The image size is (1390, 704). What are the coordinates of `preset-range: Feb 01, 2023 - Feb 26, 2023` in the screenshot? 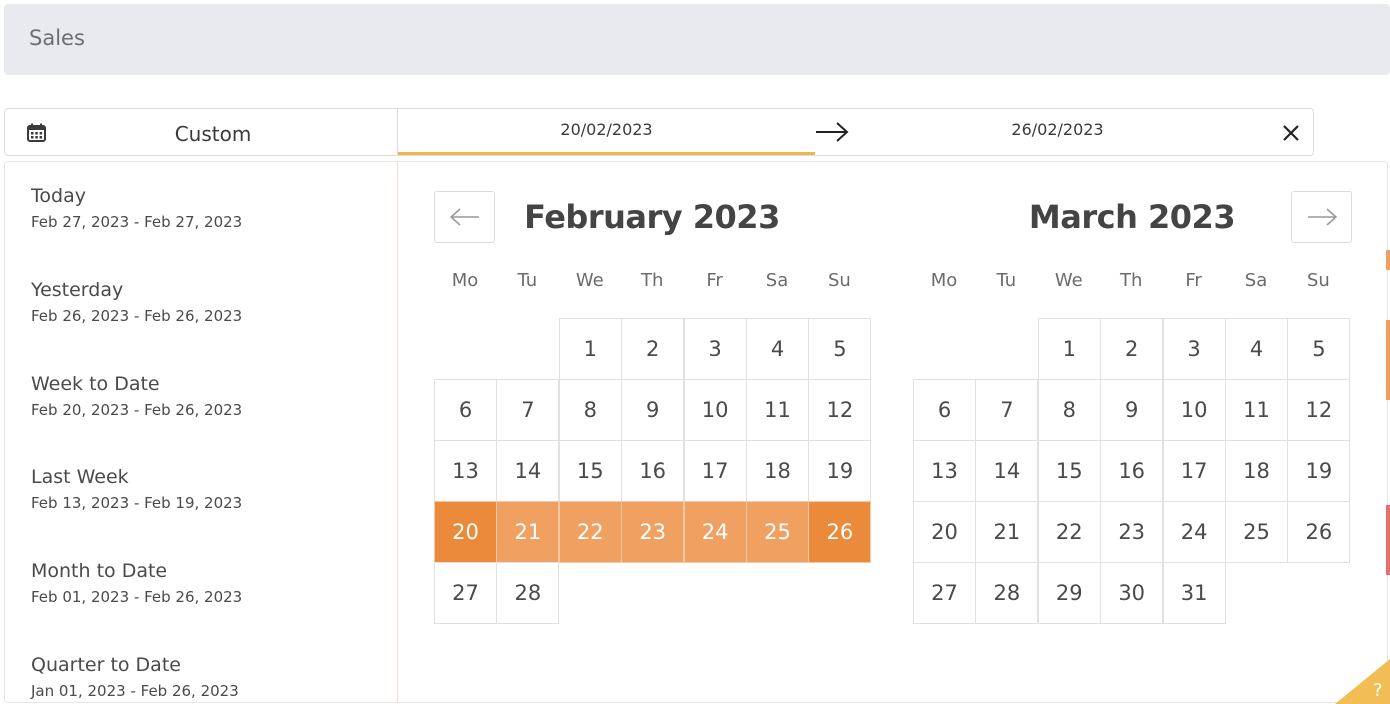 It's located at (137, 597).